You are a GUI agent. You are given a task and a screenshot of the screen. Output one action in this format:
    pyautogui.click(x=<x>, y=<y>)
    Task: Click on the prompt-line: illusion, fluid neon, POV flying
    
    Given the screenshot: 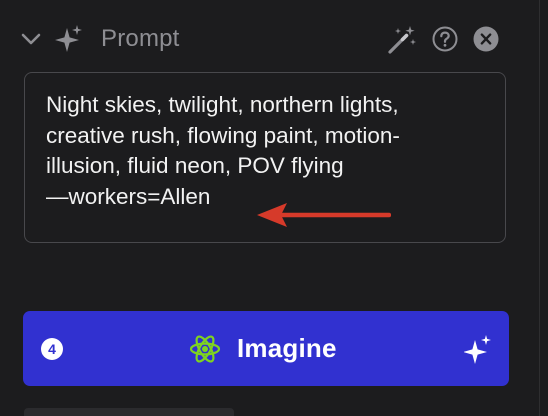 What is the action you would take?
    pyautogui.click(x=195, y=165)
    